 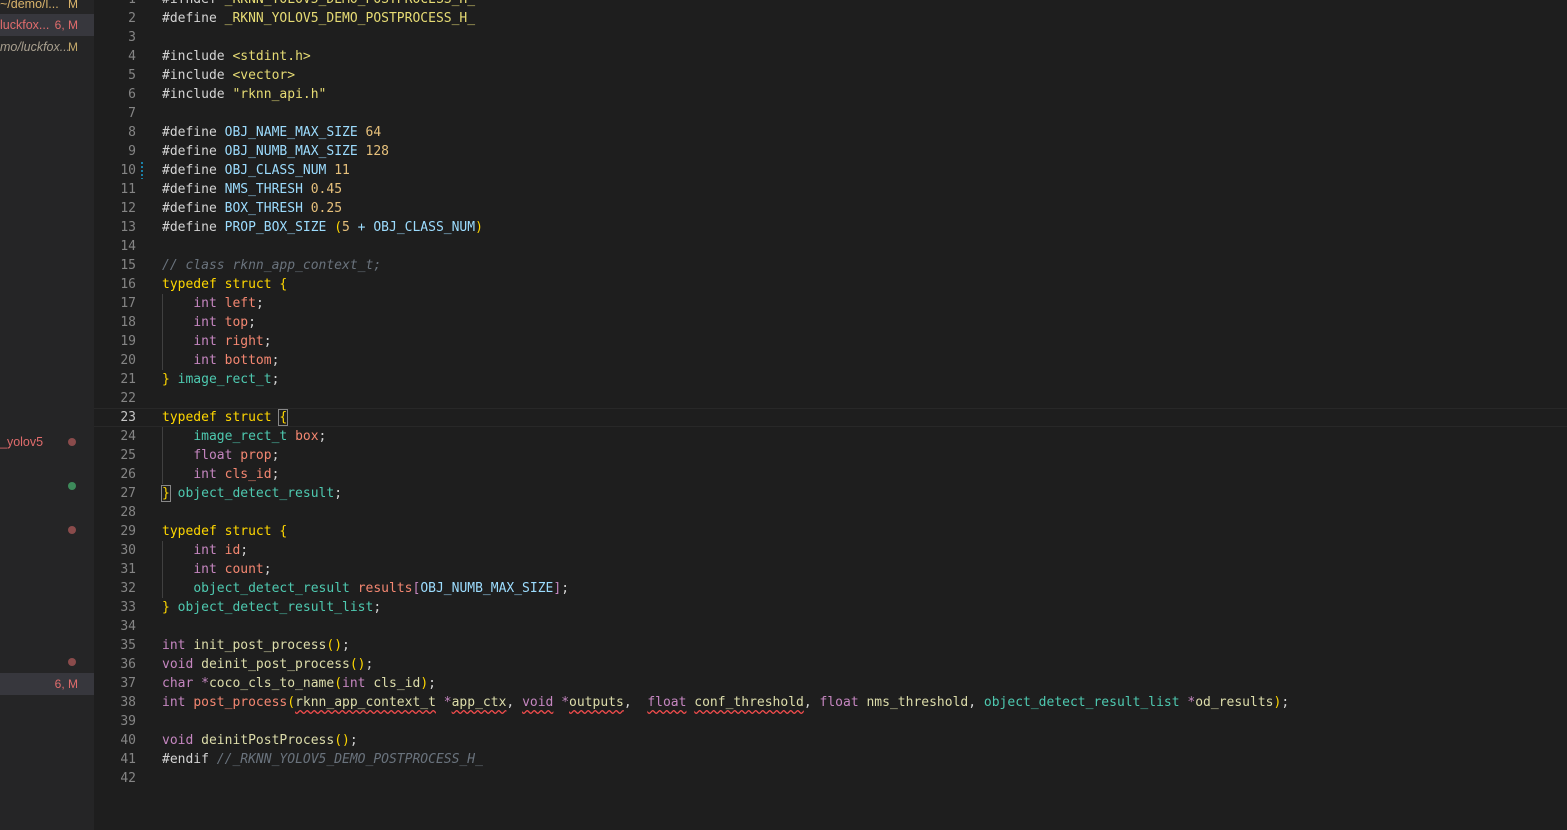 I want to click on line-number: 35, so click(x=128, y=645).